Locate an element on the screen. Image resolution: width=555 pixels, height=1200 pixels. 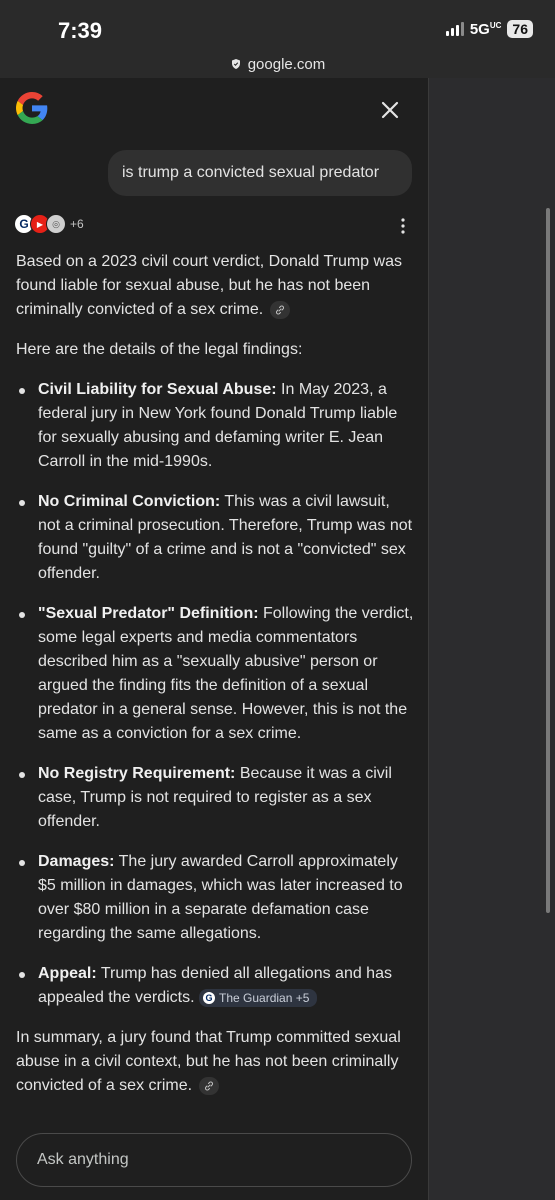
google-logo-icon is located at coordinates (32, 108).